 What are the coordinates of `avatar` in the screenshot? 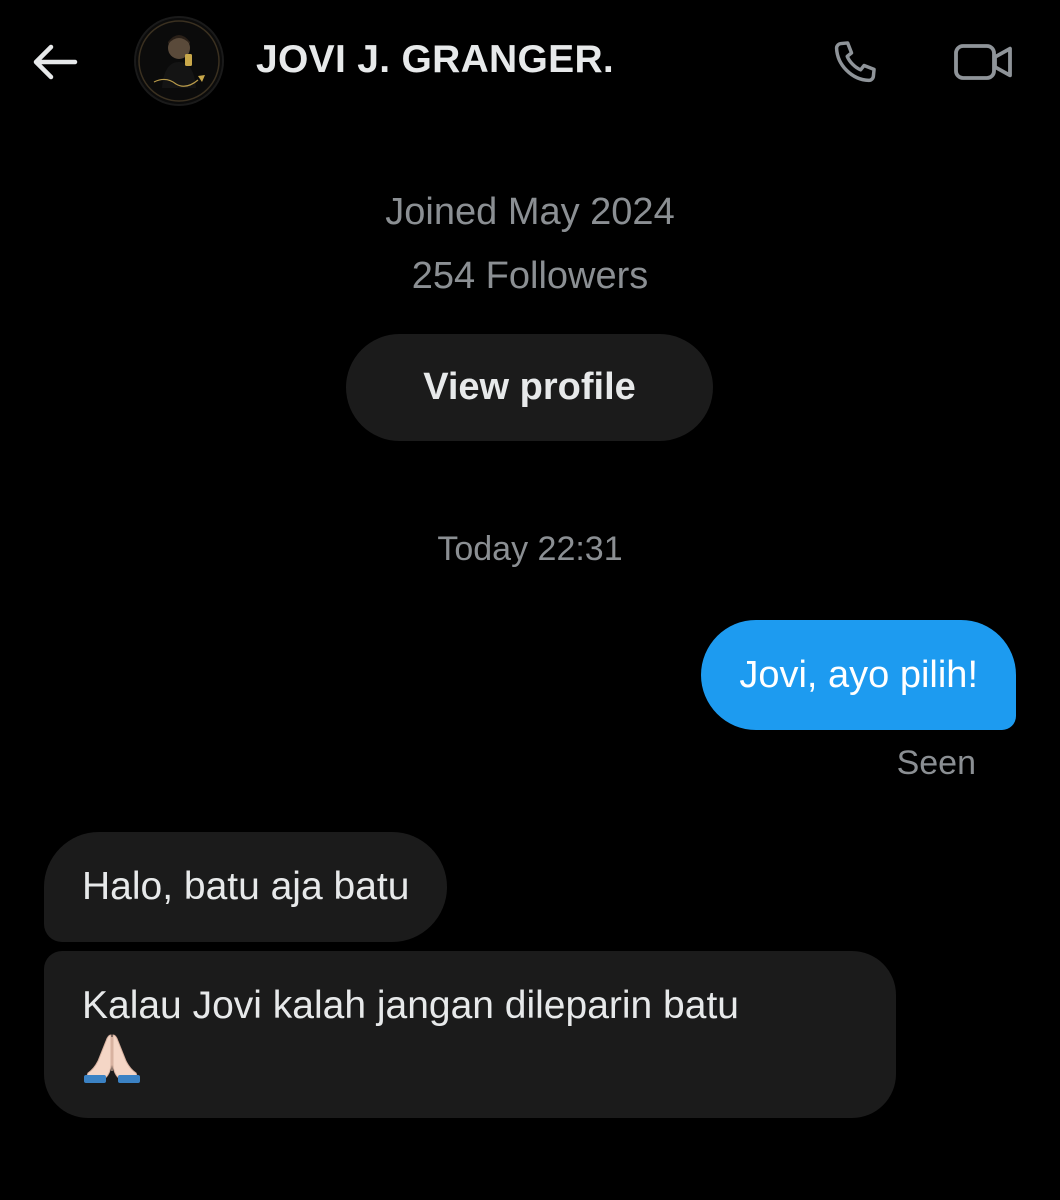 It's located at (179, 61).